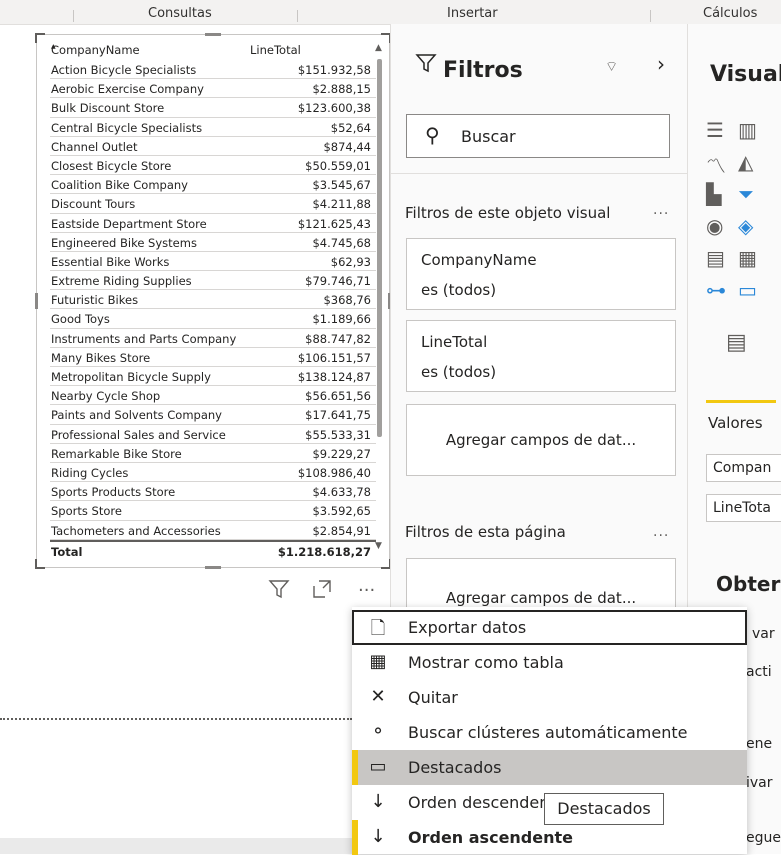 This screenshot has width=781, height=855. What do you see at coordinates (275, 50) in the screenshot?
I see `column-header-linetotal: LineTotal` at bounding box center [275, 50].